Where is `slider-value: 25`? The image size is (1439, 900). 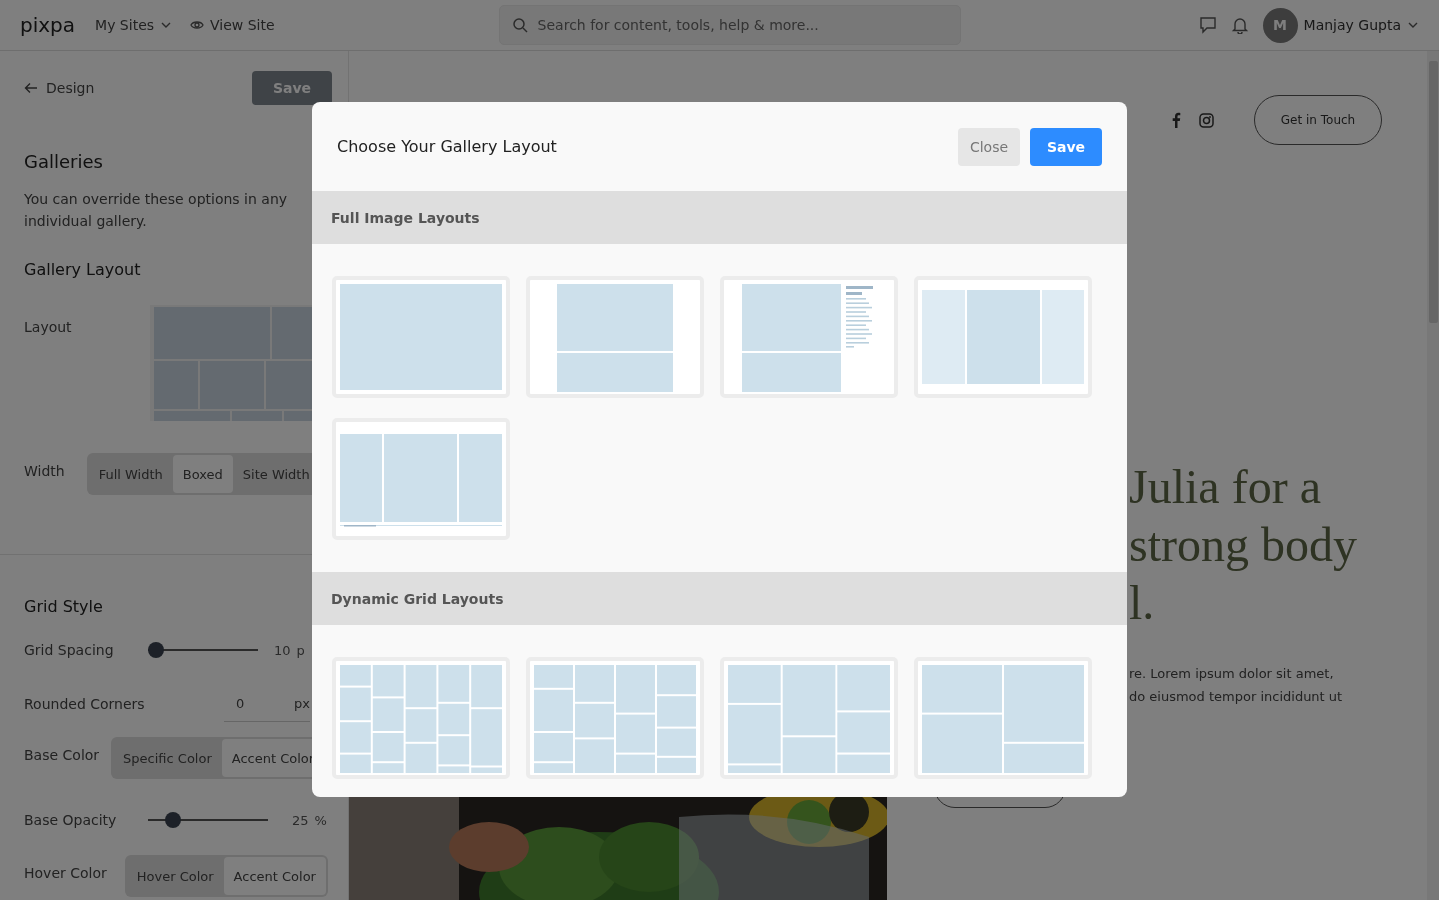 slider-value: 25 is located at coordinates (300, 820).